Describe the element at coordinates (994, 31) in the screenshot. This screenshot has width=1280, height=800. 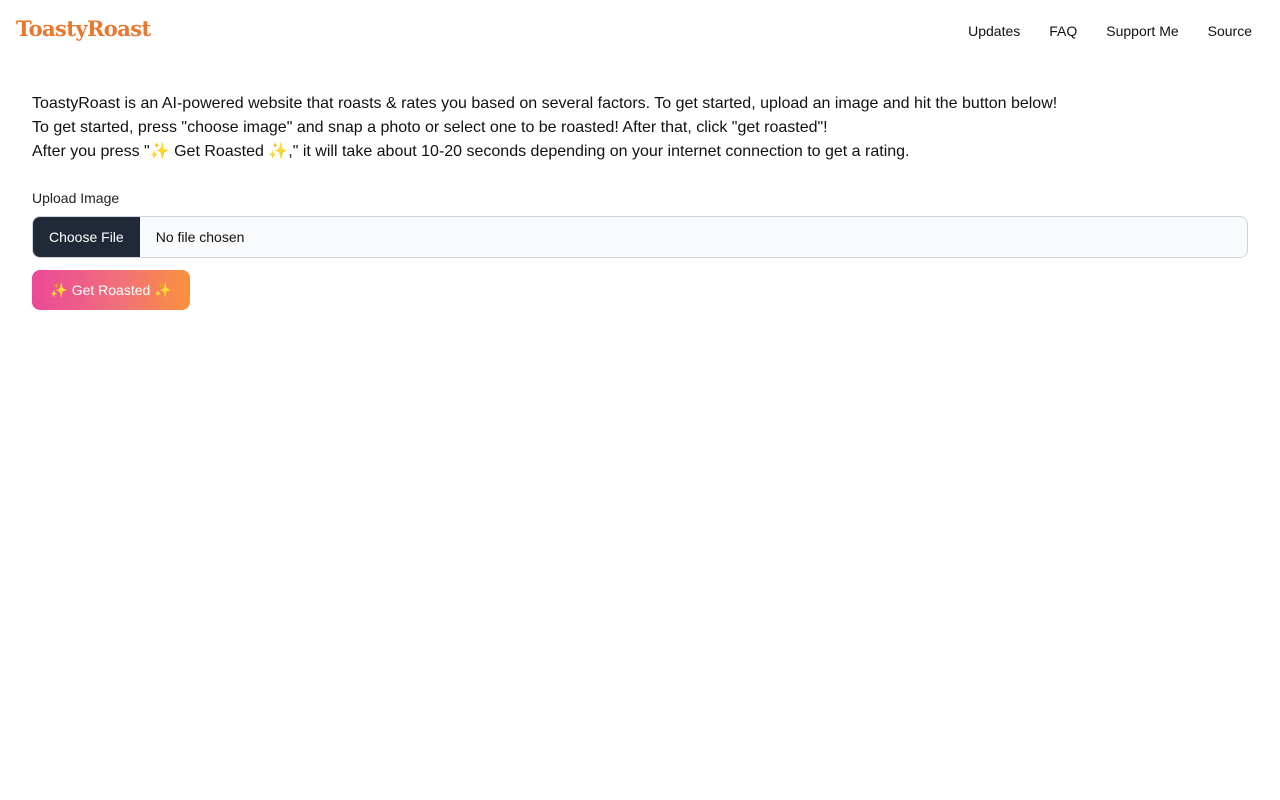
I see `nav-link-updates: Updates` at that location.